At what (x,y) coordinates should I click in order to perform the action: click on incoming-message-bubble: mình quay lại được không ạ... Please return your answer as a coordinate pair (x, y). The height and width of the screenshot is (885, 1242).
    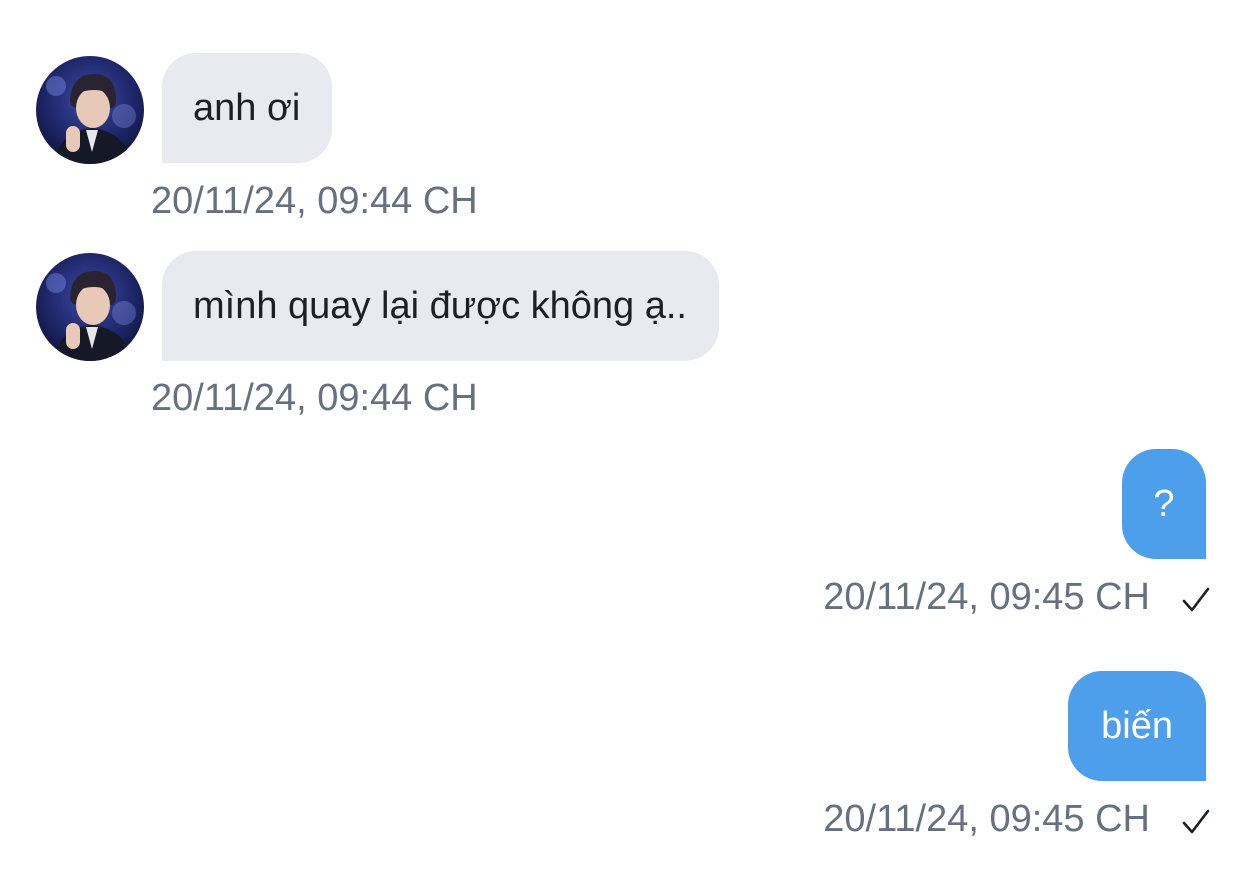
    Looking at the image, I should click on (440, 306).